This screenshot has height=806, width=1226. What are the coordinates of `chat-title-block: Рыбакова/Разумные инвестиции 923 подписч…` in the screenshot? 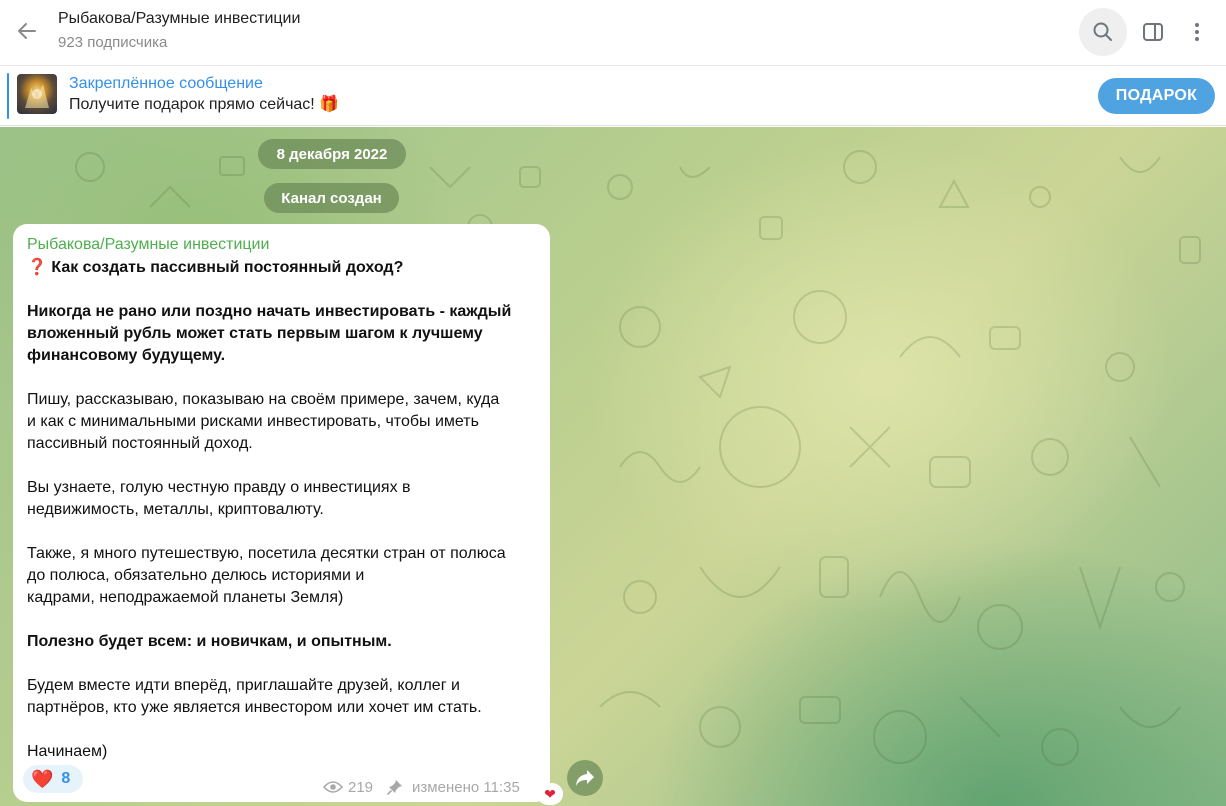 It's located at (179, 30).